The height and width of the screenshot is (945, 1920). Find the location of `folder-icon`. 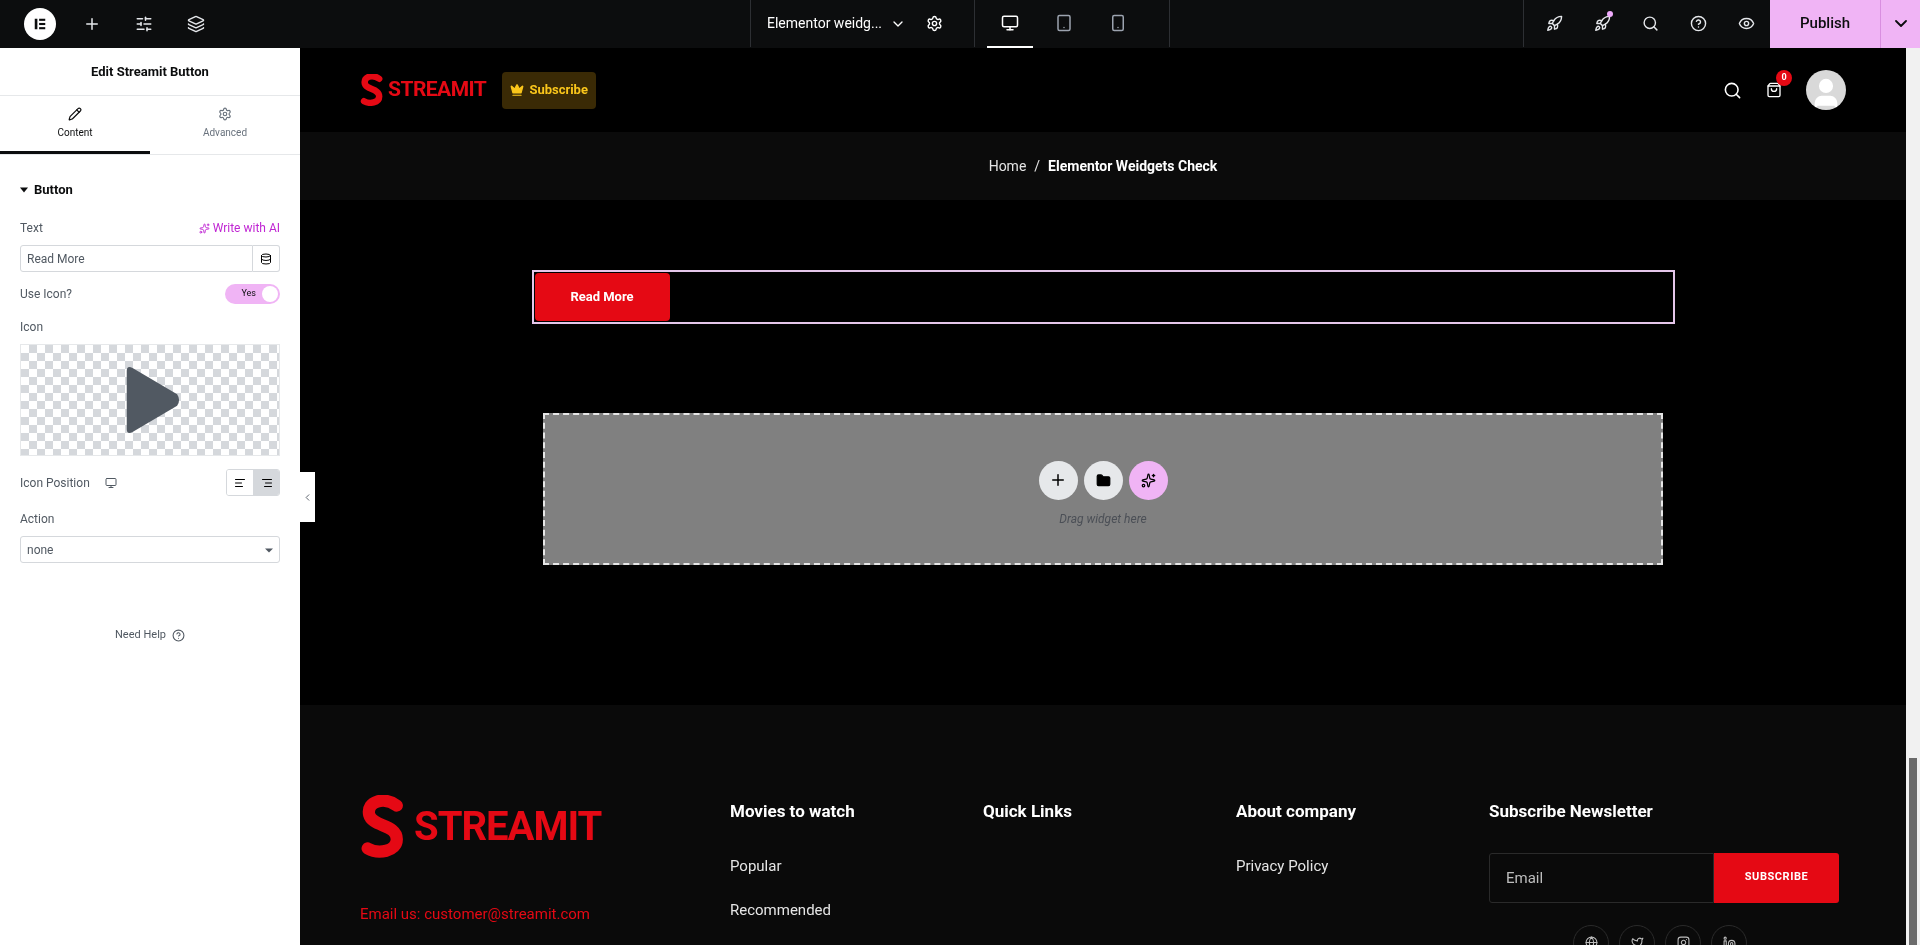

folder-icon is located at coordinates (1103, 480).